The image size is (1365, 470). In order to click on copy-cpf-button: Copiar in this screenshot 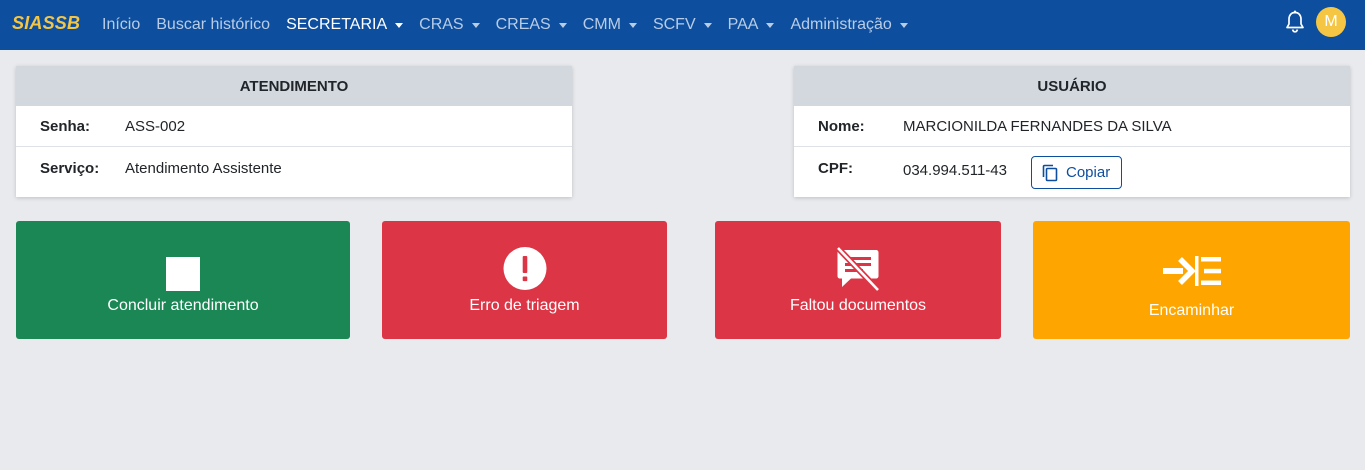, I will do `click(1076, 172)`.